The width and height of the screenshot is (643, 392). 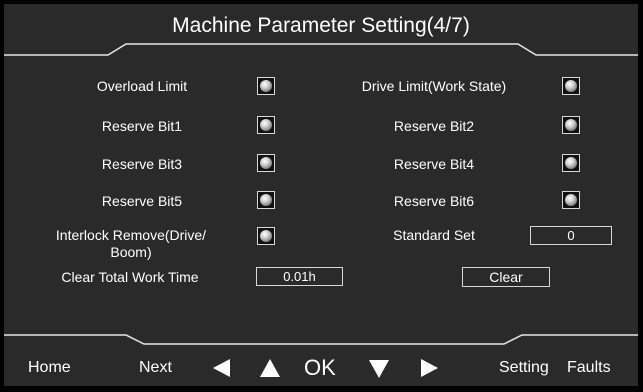 I want to click on reserve-bit2-label: Reserve Bit2, so click(x=434, y=126).